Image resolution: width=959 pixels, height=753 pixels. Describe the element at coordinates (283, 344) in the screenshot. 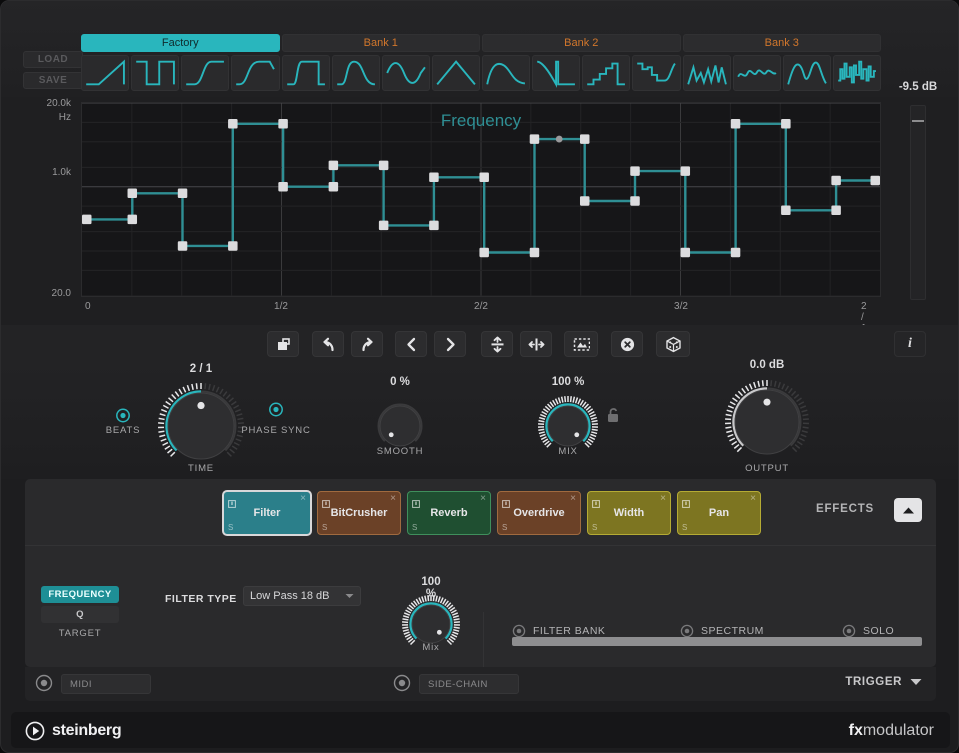

I see `duplicate-button` at that location.